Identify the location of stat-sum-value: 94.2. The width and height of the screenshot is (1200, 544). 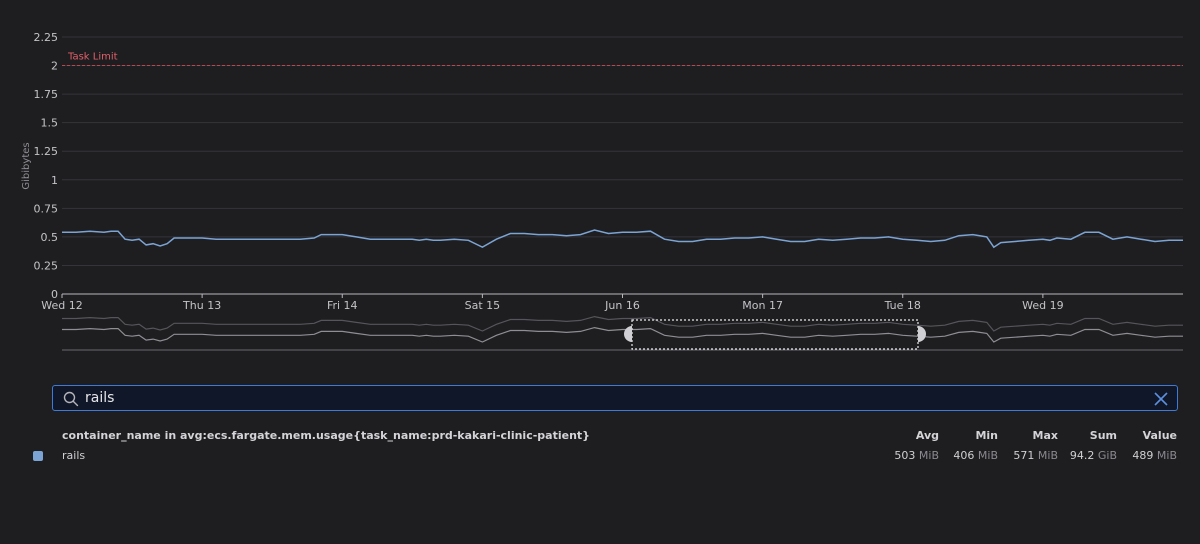
(1082, 455).